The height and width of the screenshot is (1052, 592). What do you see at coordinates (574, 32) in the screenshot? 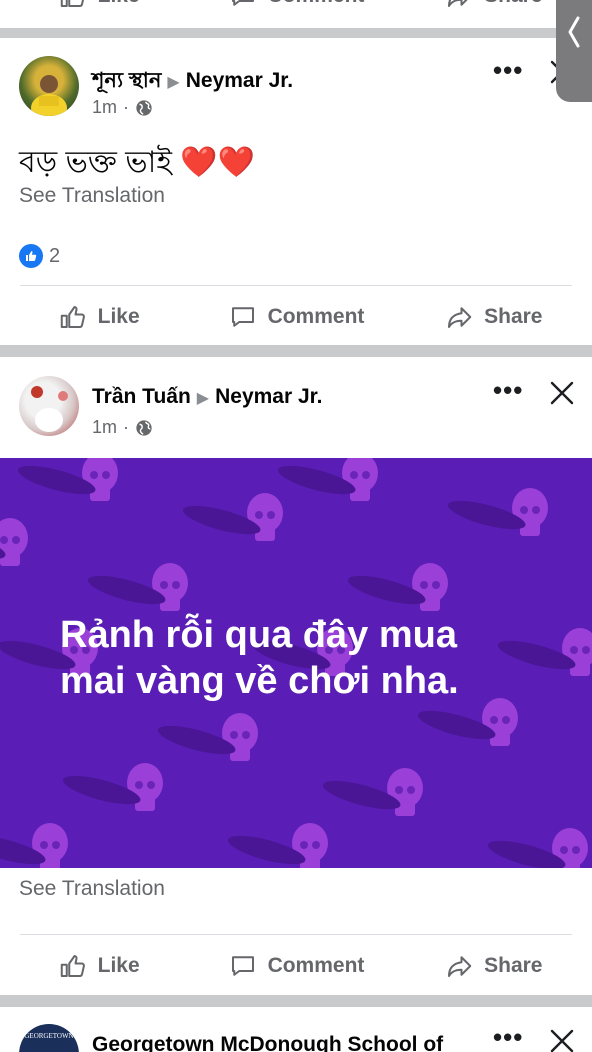
I see `chevron-left-icon` at bounding box center [574, 32].